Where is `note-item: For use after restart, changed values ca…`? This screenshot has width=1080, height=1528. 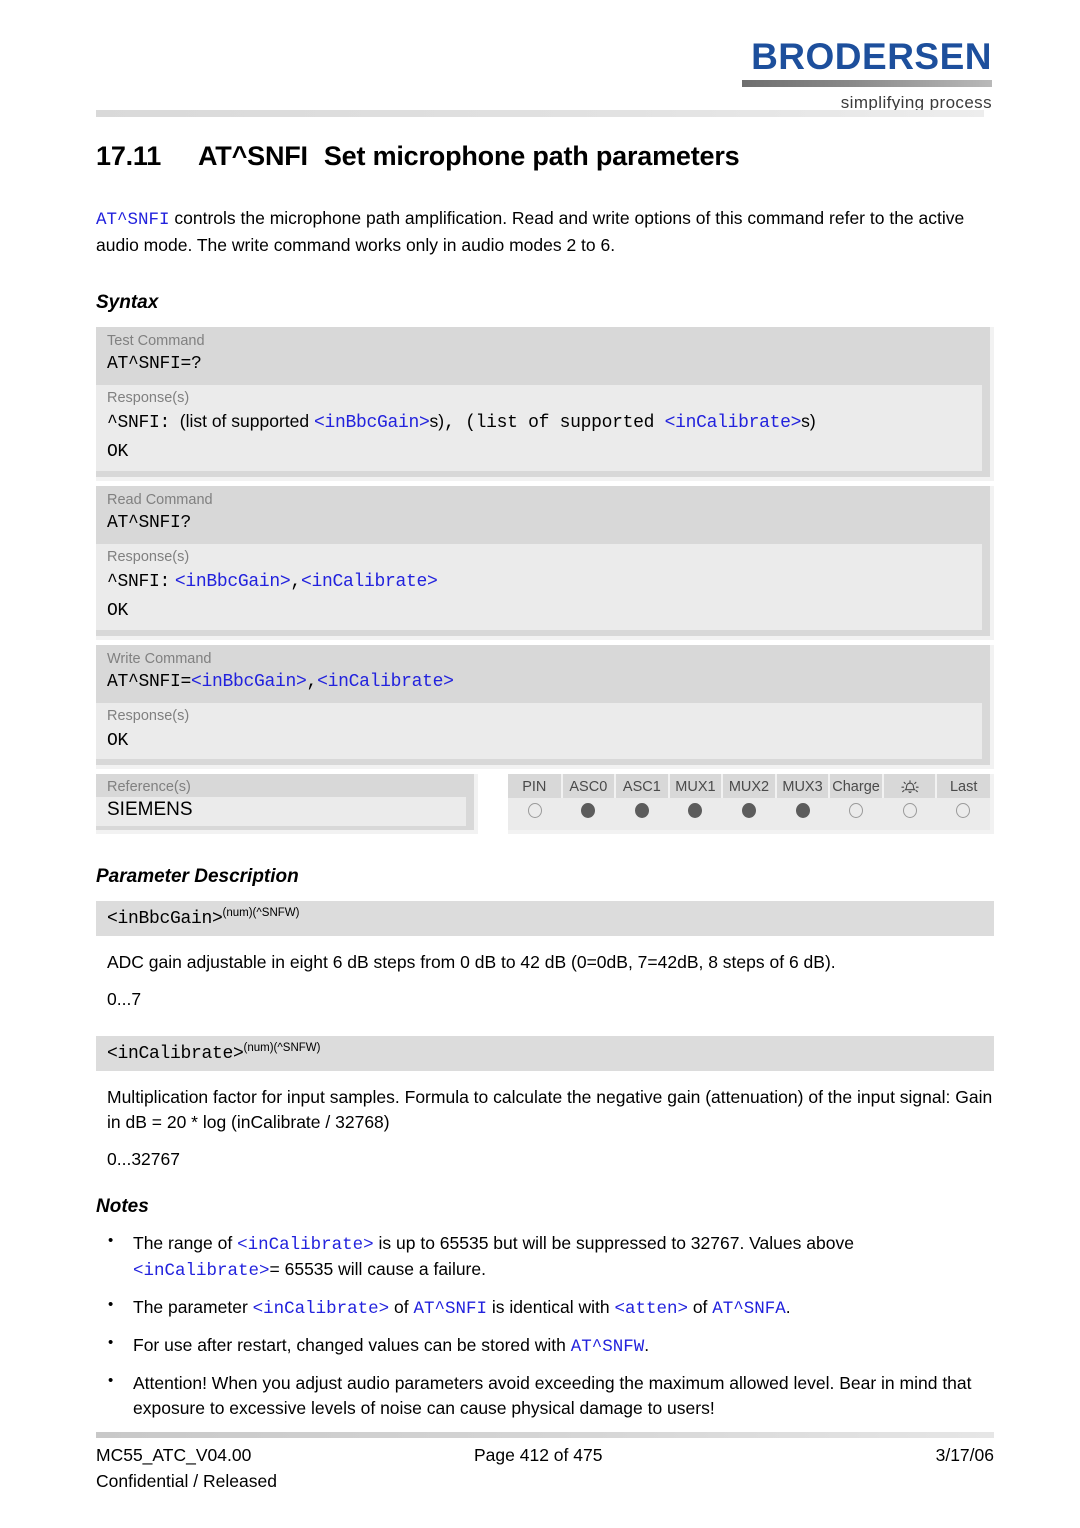
note-item: For use after restart, changed values ca… is located at coordinates (545, 1346).